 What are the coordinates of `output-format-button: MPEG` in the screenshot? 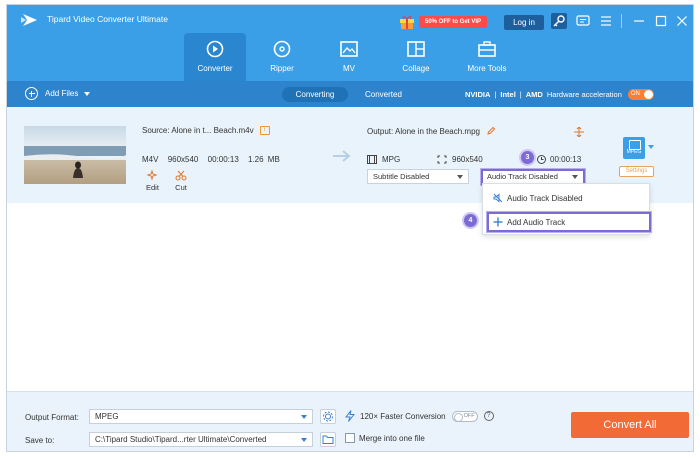 It's located at (634, 148).